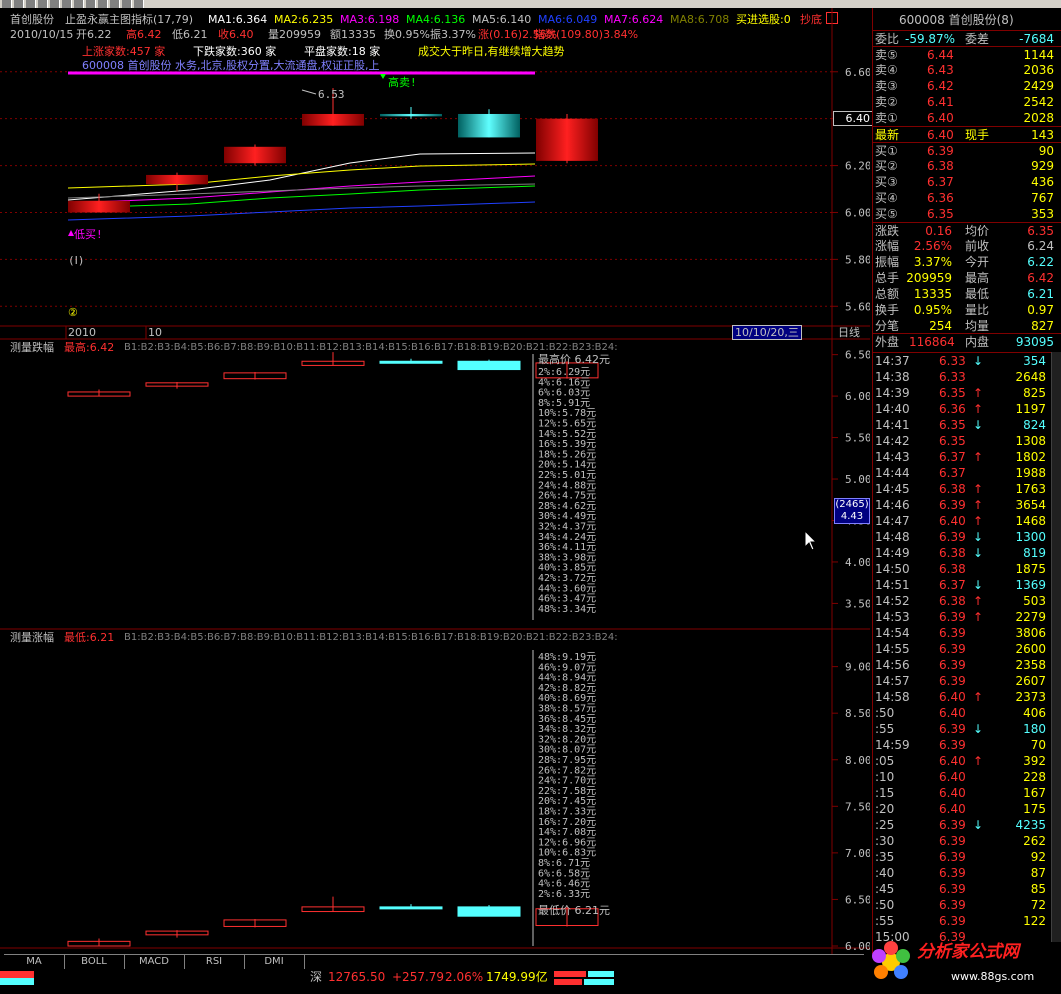 This screenshot has width=1061, height=994. I want to click on panel3-axis-label: 6.50, so click(857, 899).